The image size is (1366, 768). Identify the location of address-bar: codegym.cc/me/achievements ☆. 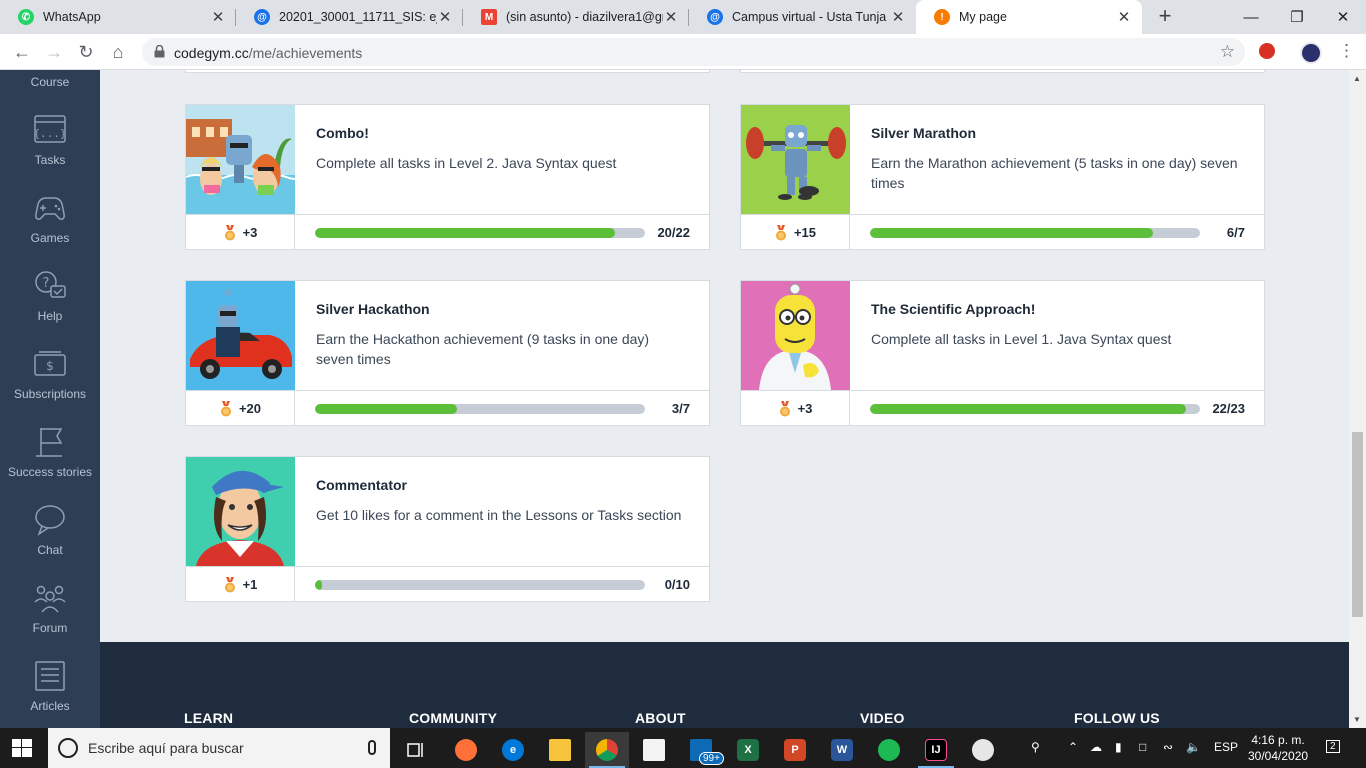
(693, 52).